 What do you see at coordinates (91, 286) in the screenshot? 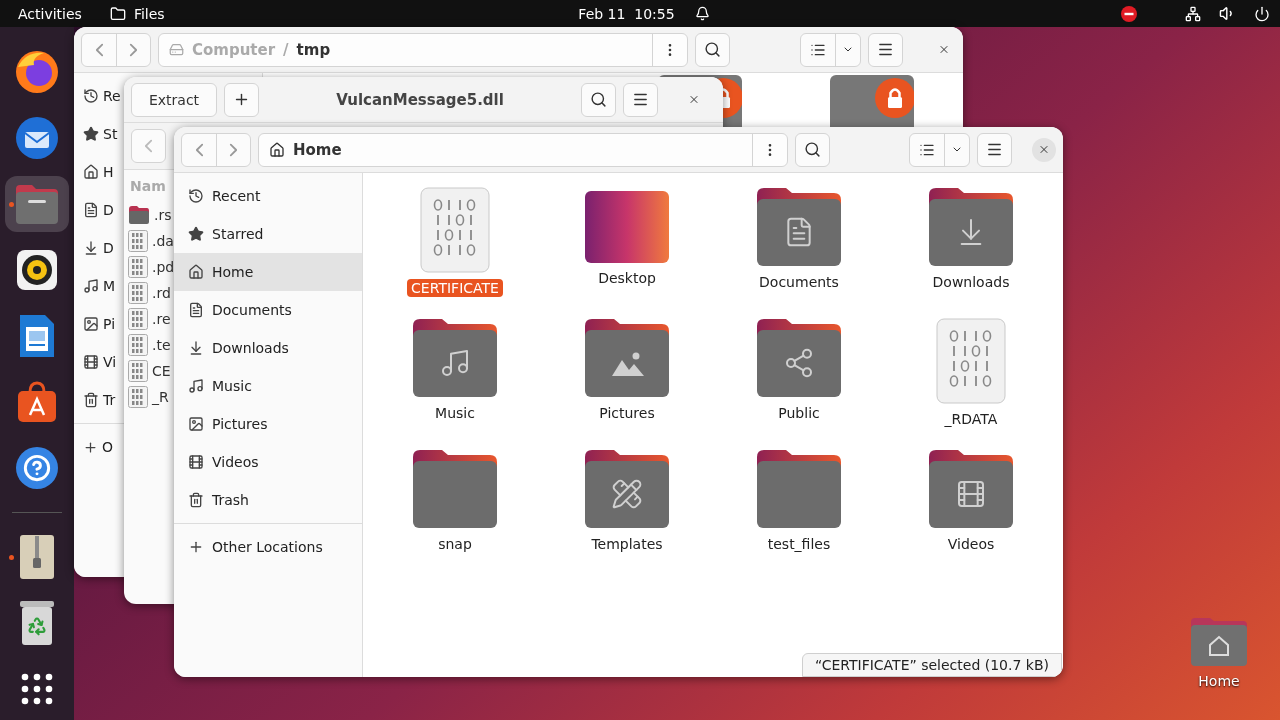
I see `music-note-icon` at bounding box center [91, 286].